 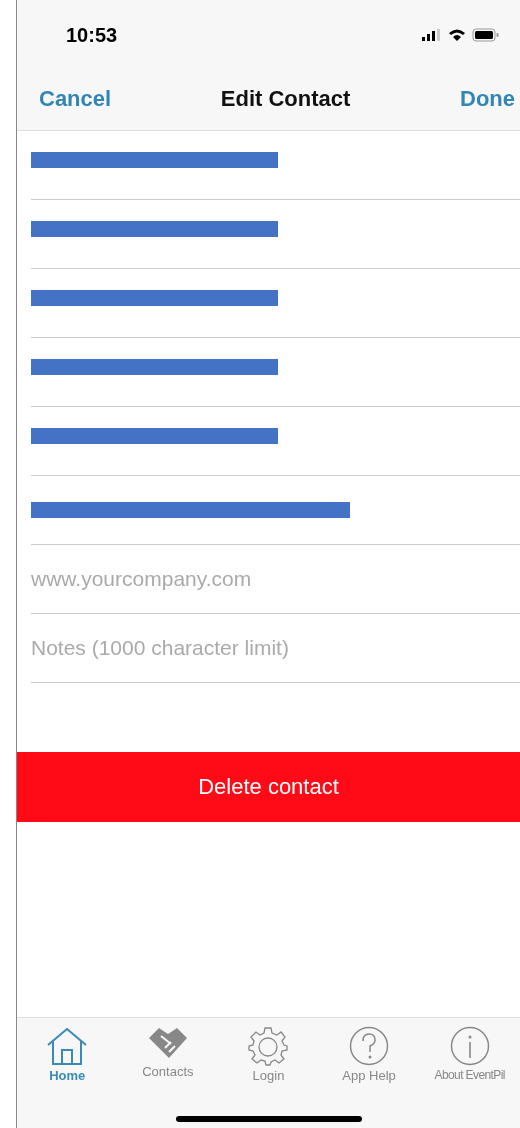 I want to click on tab: Login, so click(x=268, y=1054).